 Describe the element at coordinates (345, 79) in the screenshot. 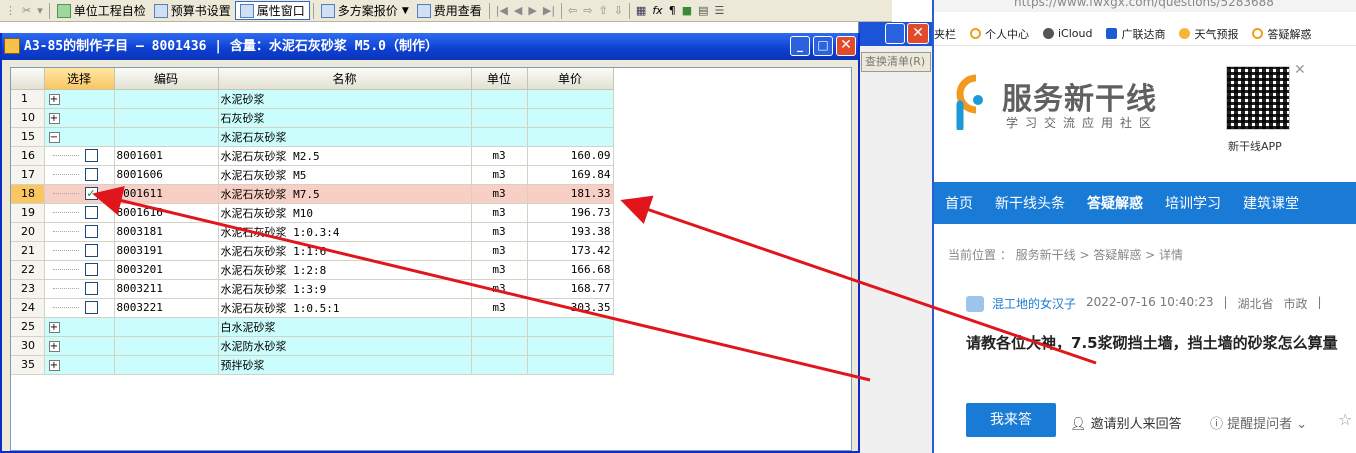

I see `name-column-header: 名称` at that location.